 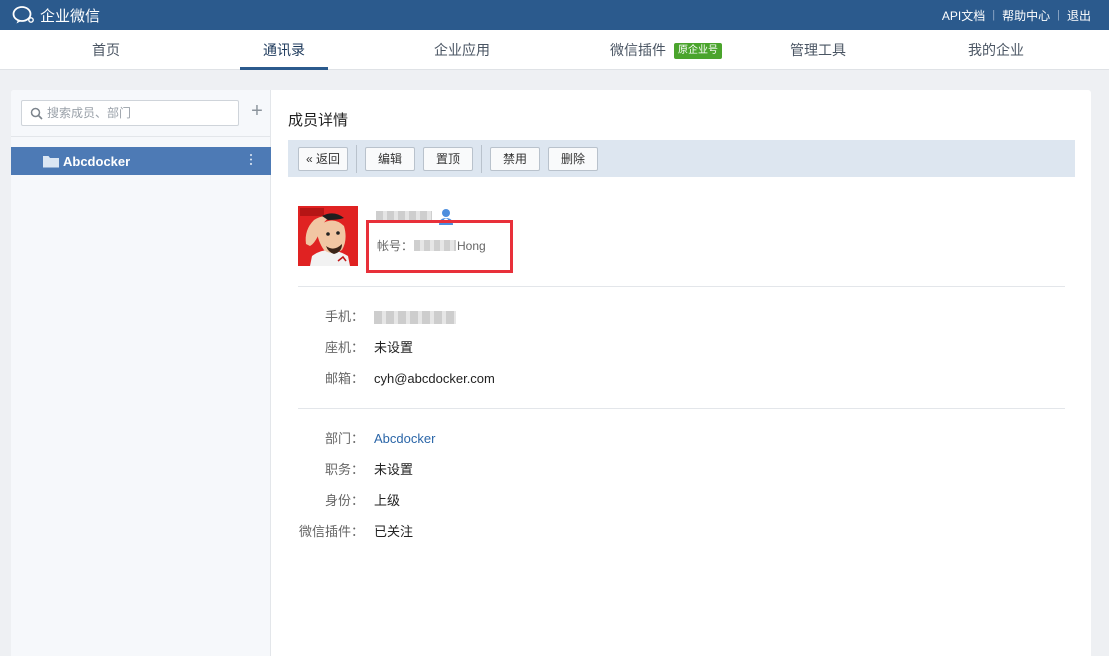 I want to click on disable-button: 禁用, so click(x=515, y=159).